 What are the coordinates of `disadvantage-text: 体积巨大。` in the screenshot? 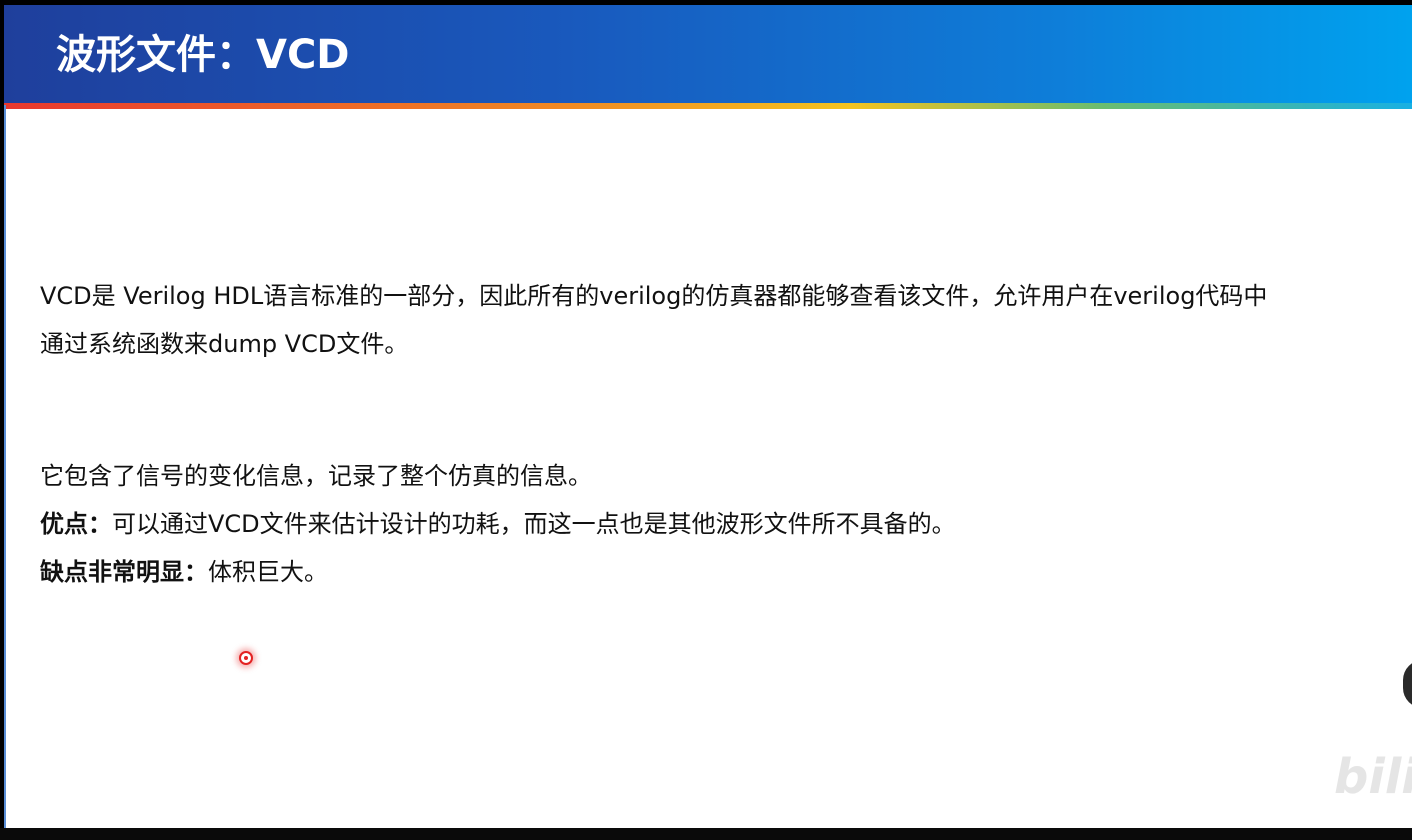 It's located at (268, 572).